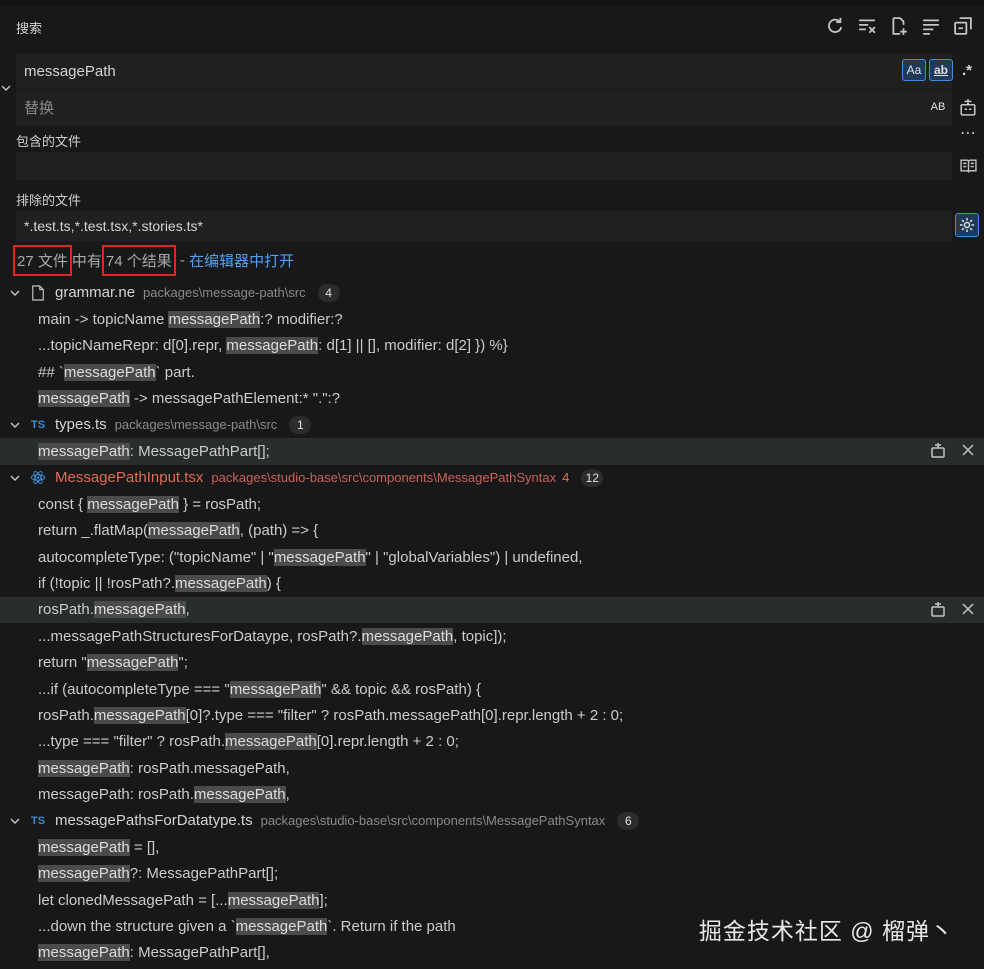  I want to click on match-text: messagePath: rosPath., so click(116, 795).